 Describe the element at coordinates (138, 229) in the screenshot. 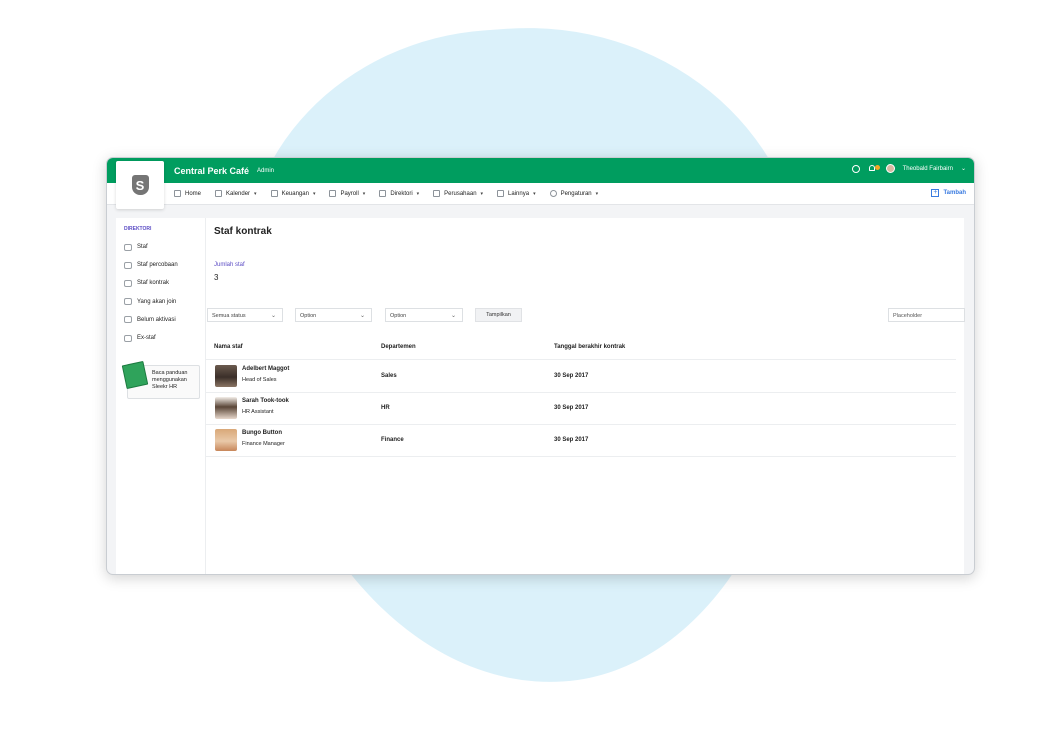

I see `sidebar-heading: DIREKTORI` at that location.